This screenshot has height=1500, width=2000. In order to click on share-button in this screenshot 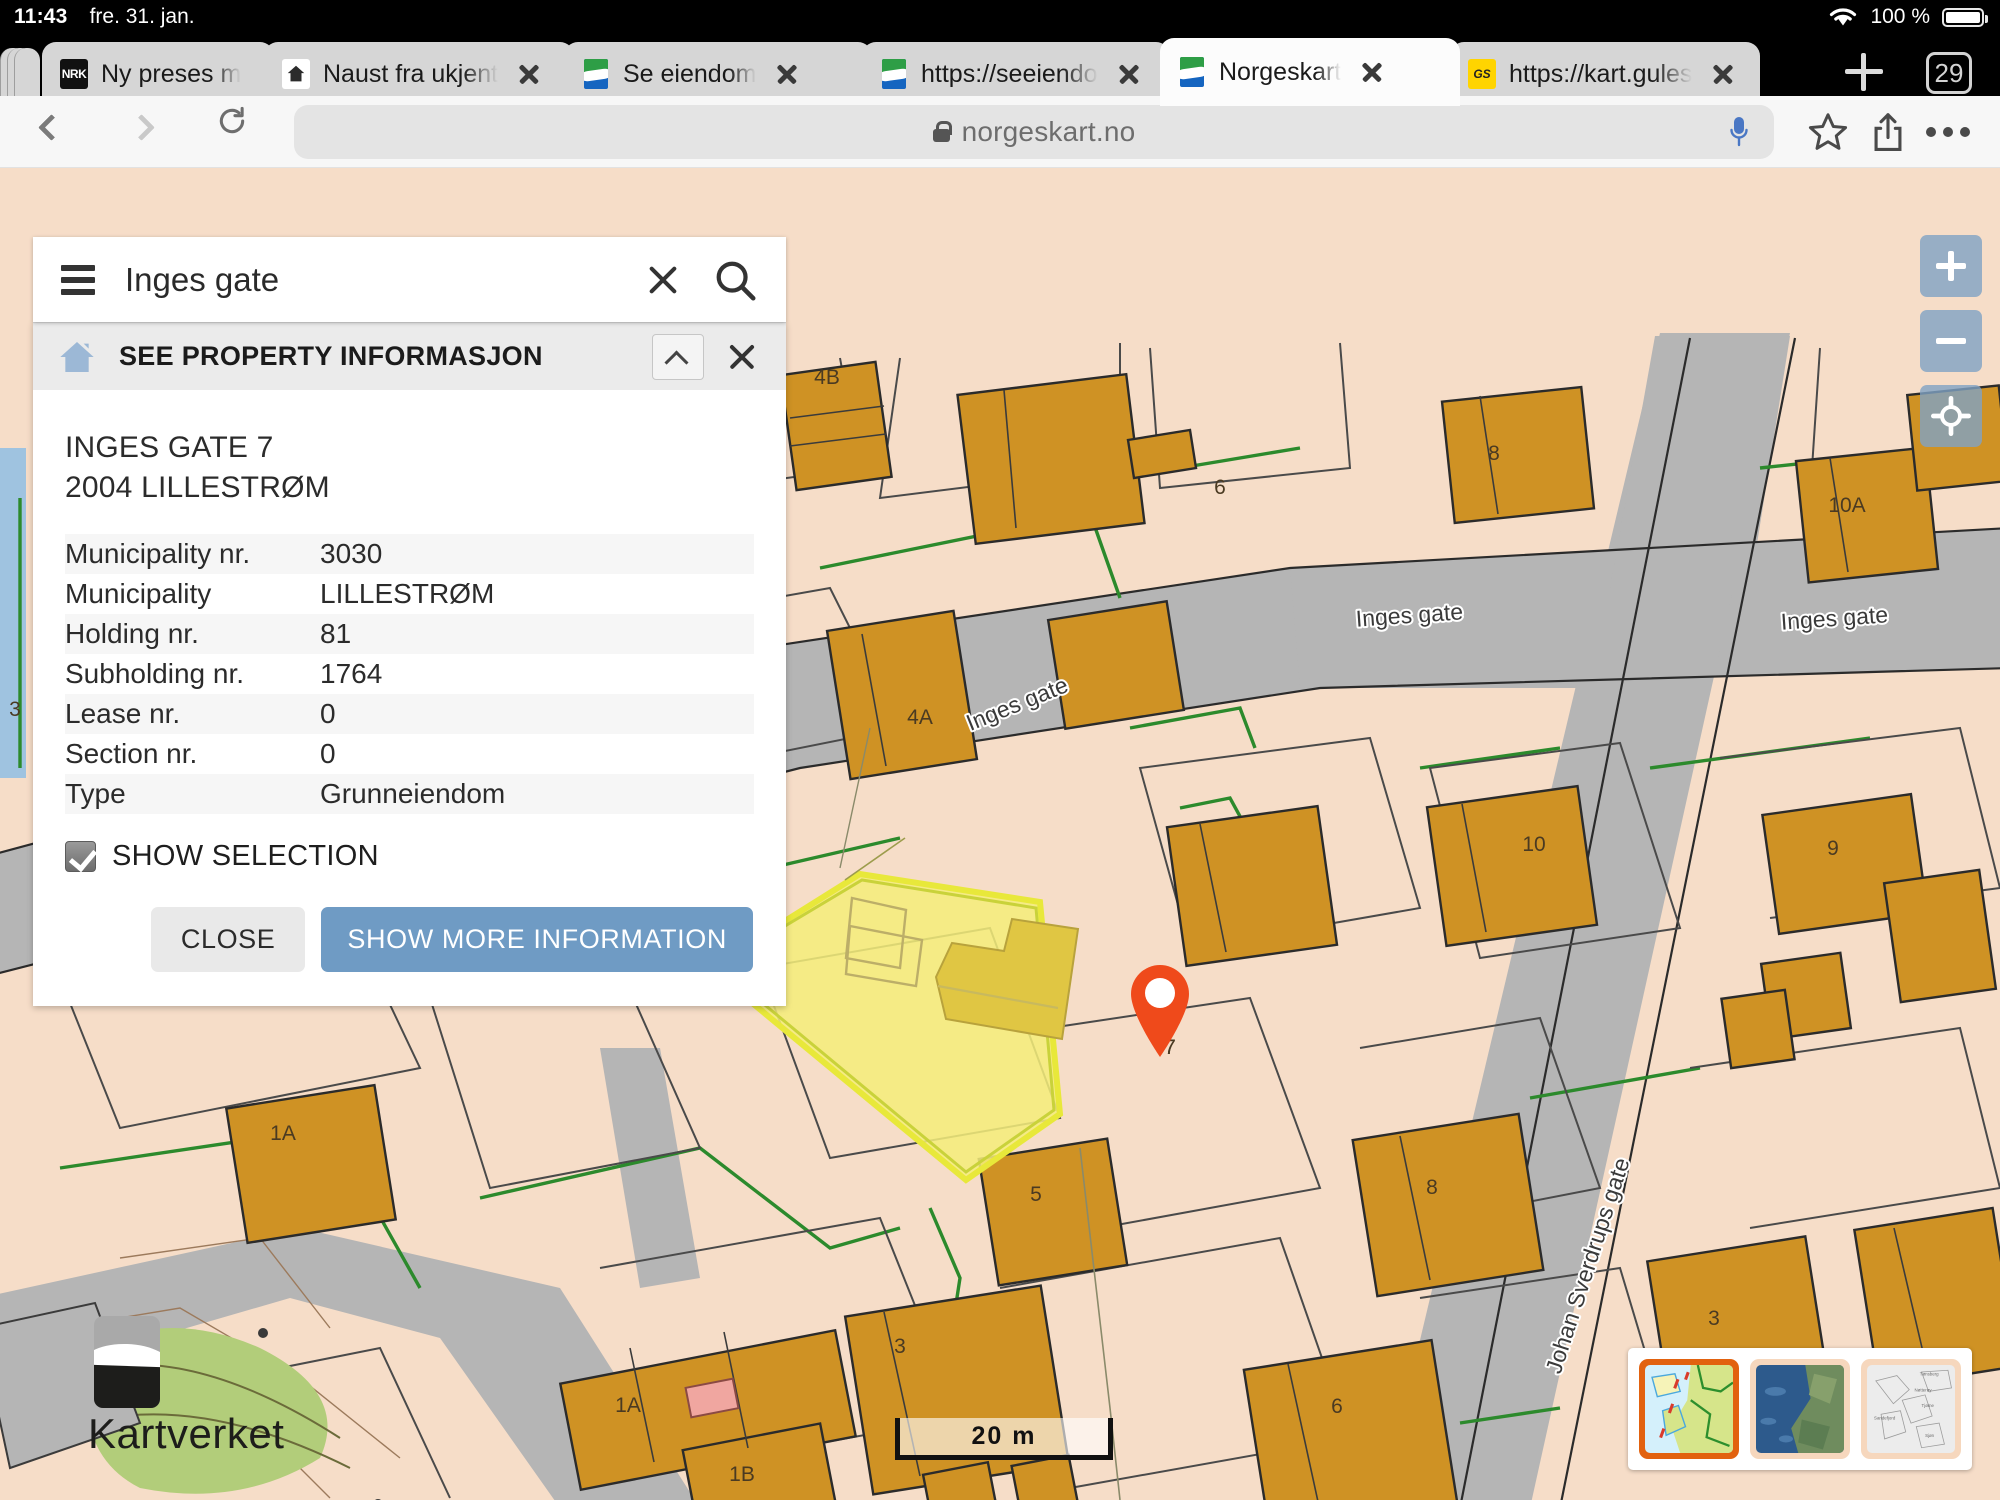, I will do `click(1888, 132)`.